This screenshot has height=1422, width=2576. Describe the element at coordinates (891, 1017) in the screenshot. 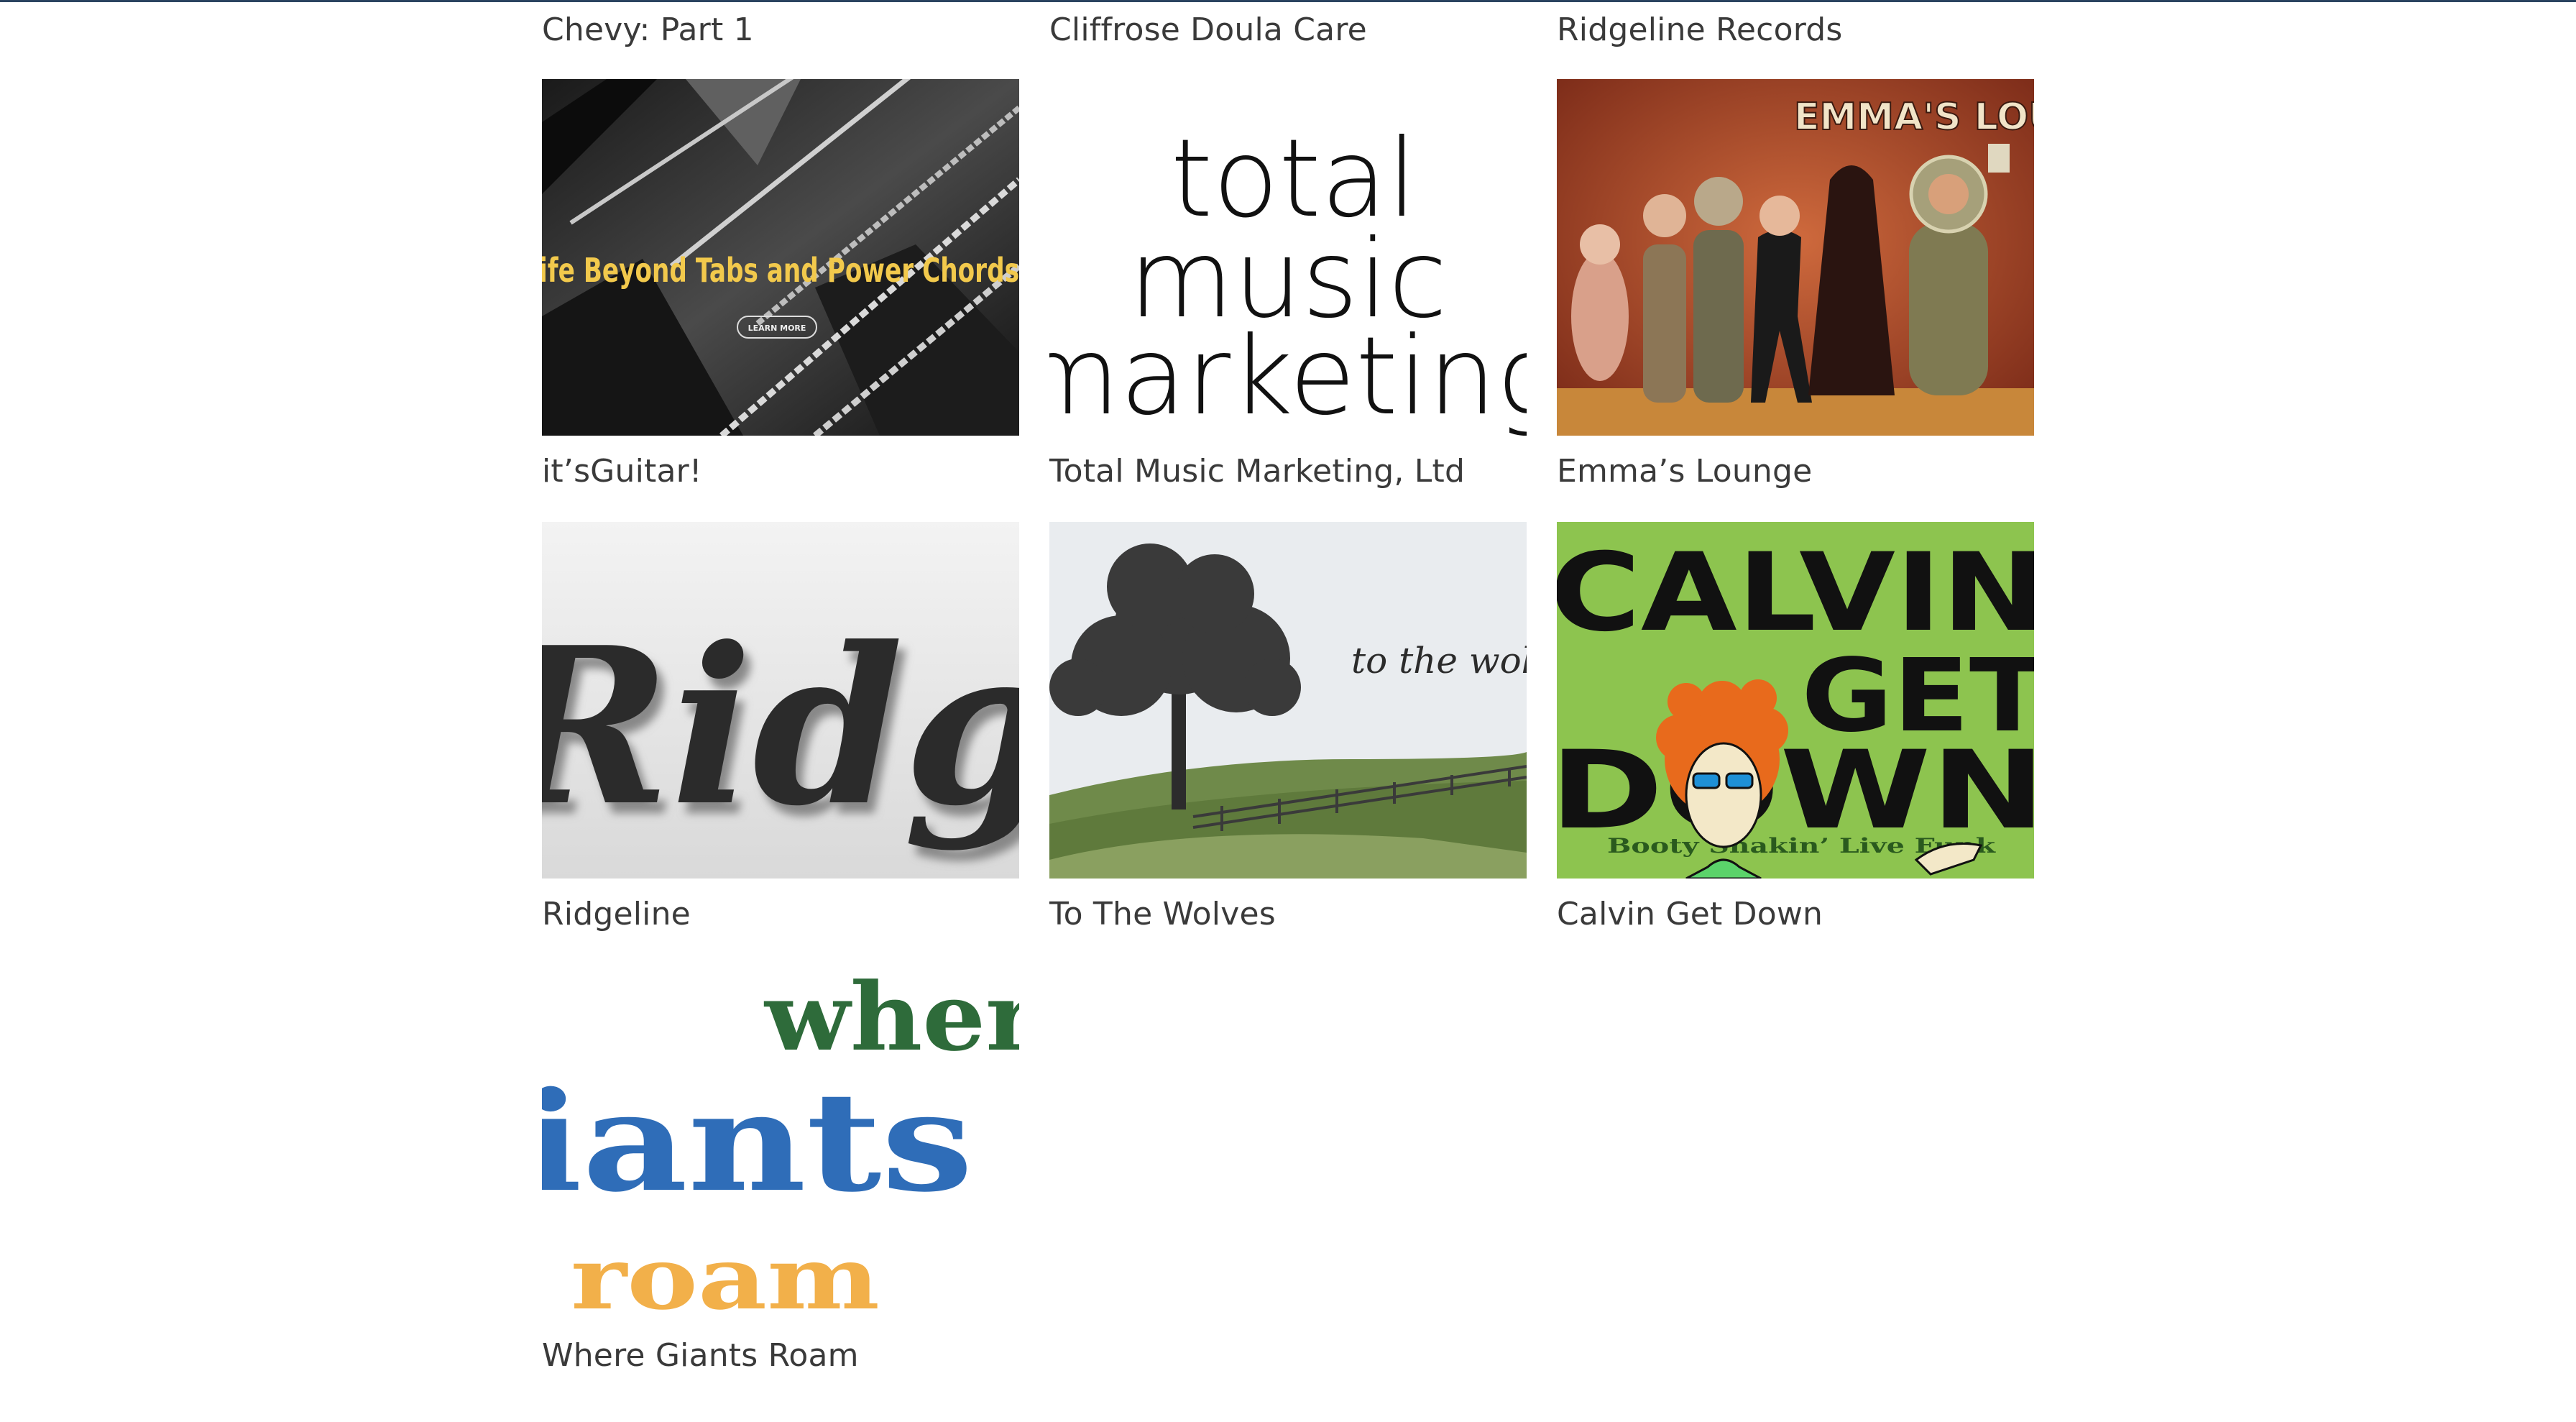

I see `giants-line-where: wher` at that location.